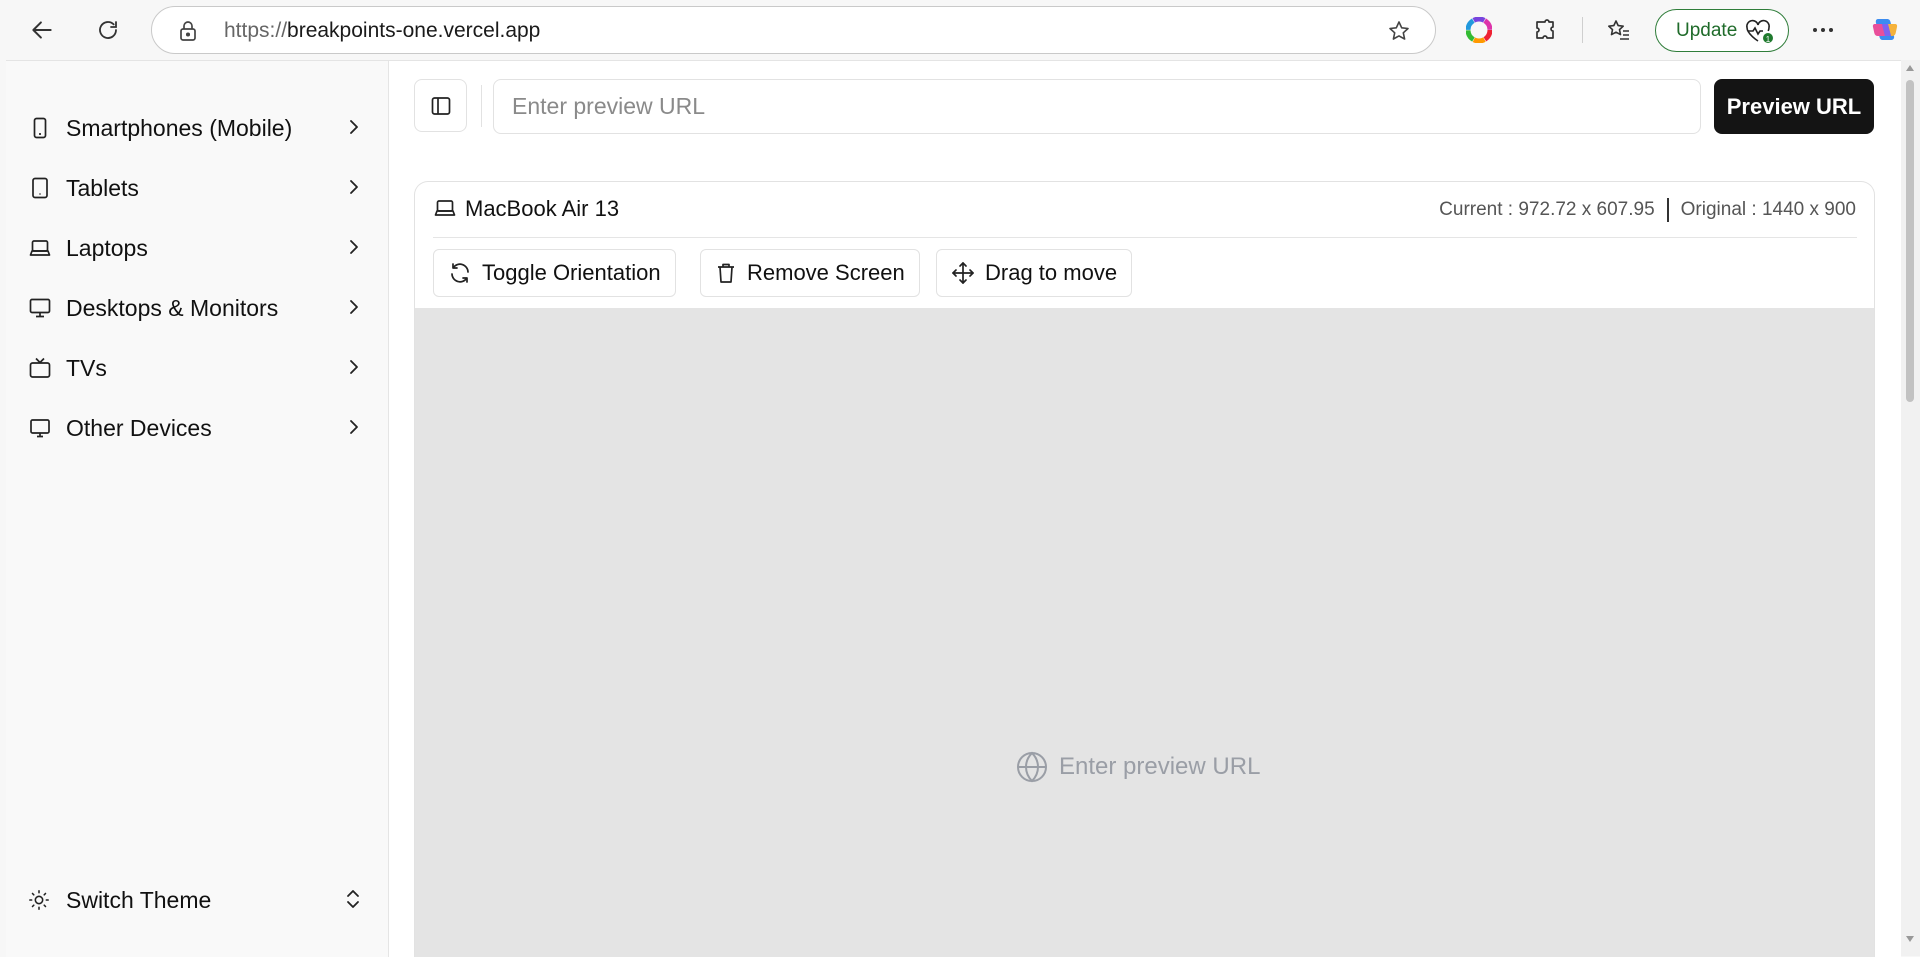 This screenshot has width=1920, height=957. Describe the element at coordinates (1582, 30) in the screenshot. I see `toolbar-divider` at that location.